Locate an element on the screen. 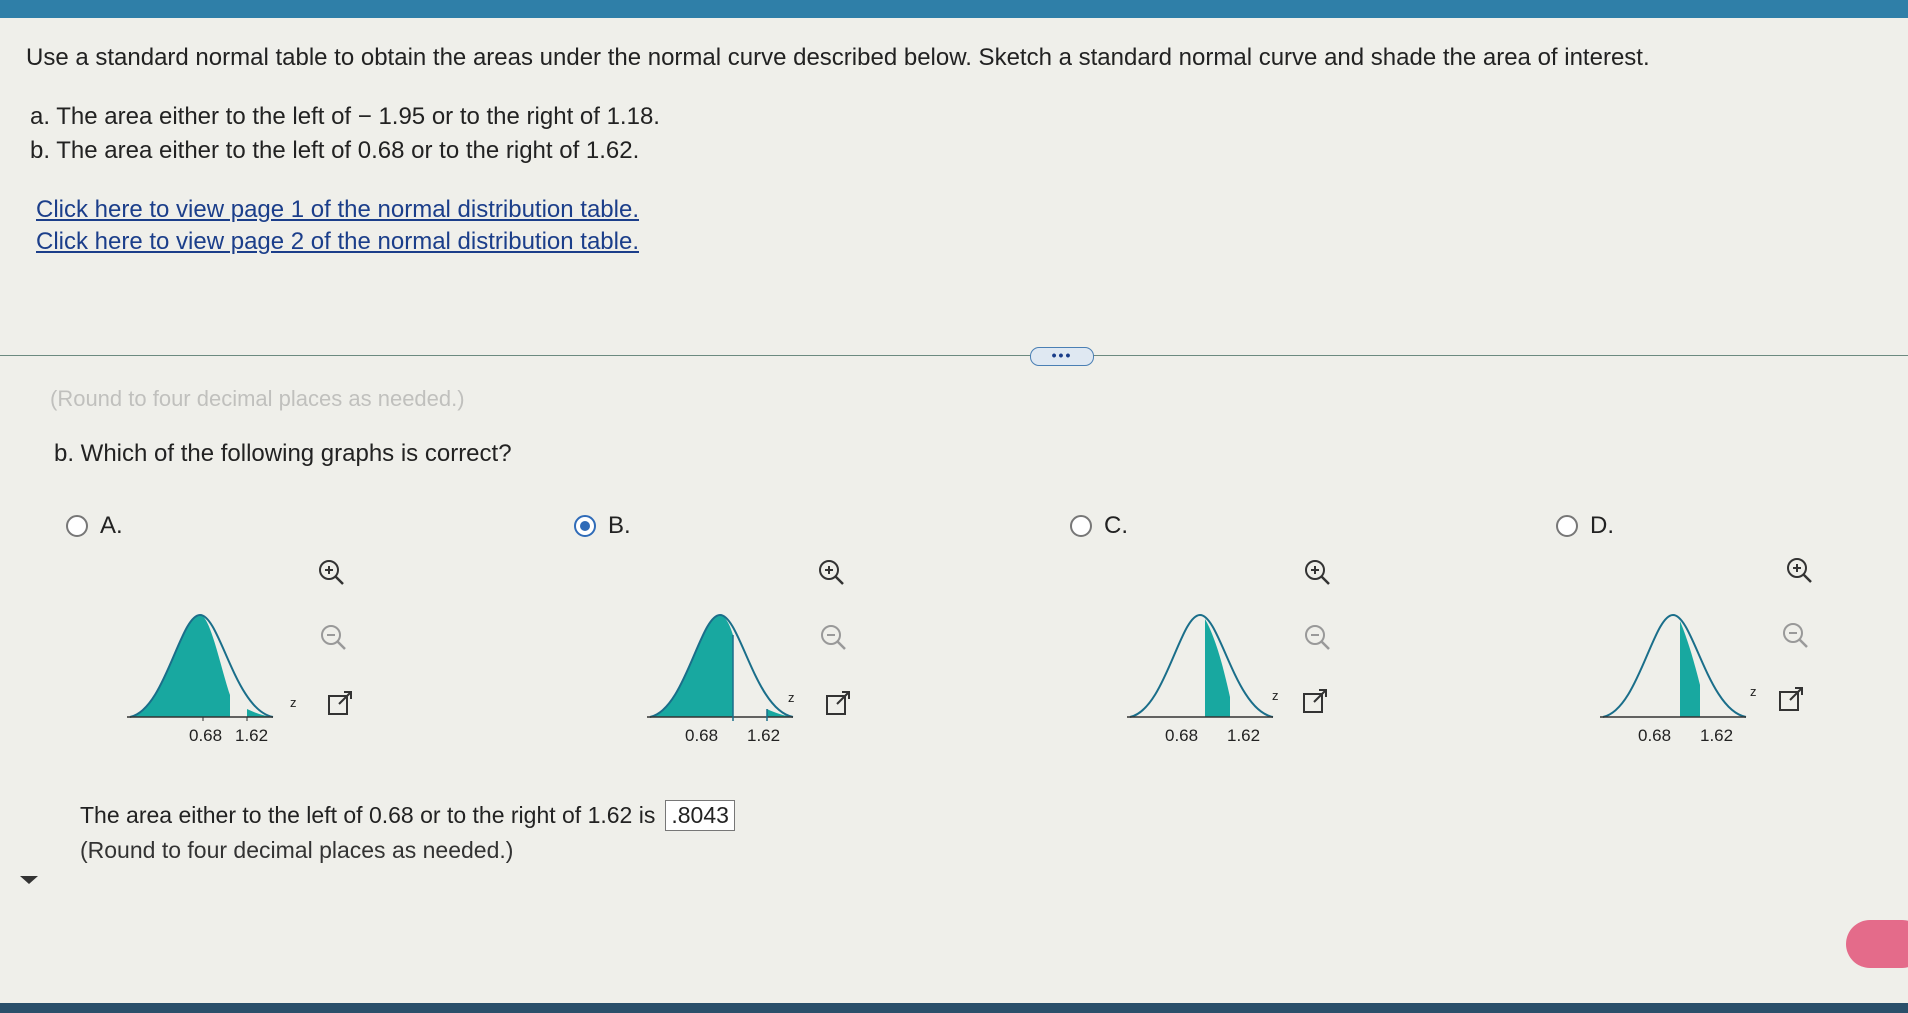  option-a-radio is located at coordinates (77, 526).